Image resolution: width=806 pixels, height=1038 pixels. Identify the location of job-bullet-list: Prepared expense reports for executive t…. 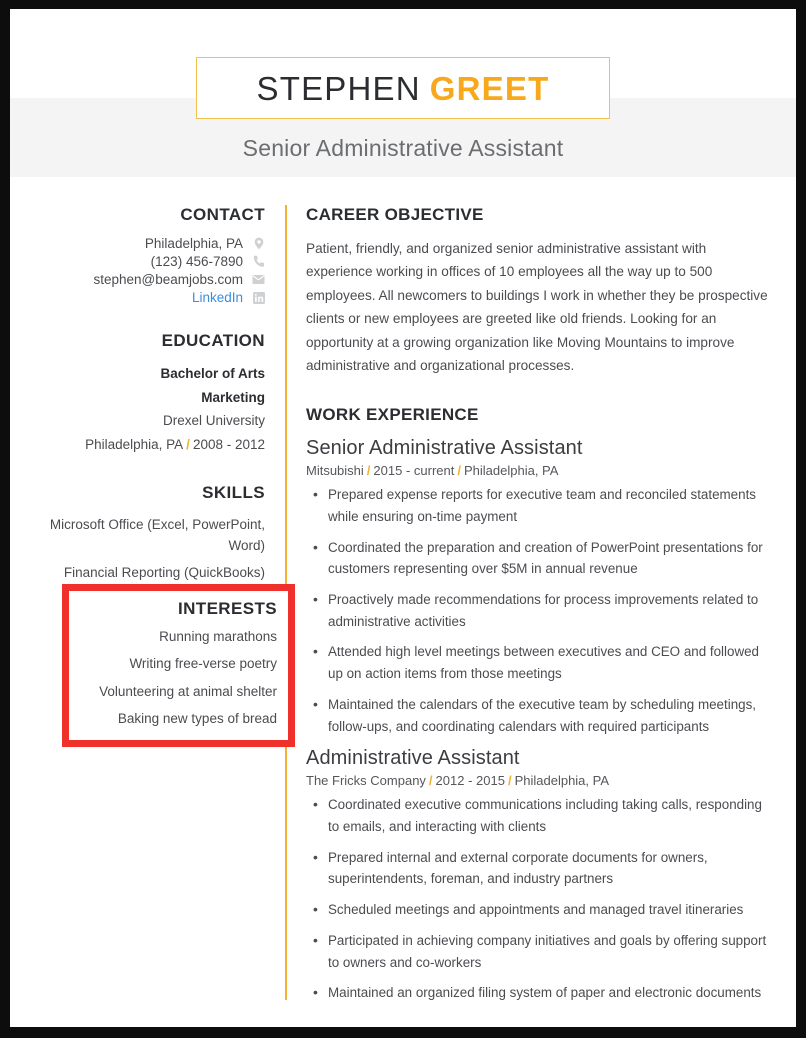
(541, 610).